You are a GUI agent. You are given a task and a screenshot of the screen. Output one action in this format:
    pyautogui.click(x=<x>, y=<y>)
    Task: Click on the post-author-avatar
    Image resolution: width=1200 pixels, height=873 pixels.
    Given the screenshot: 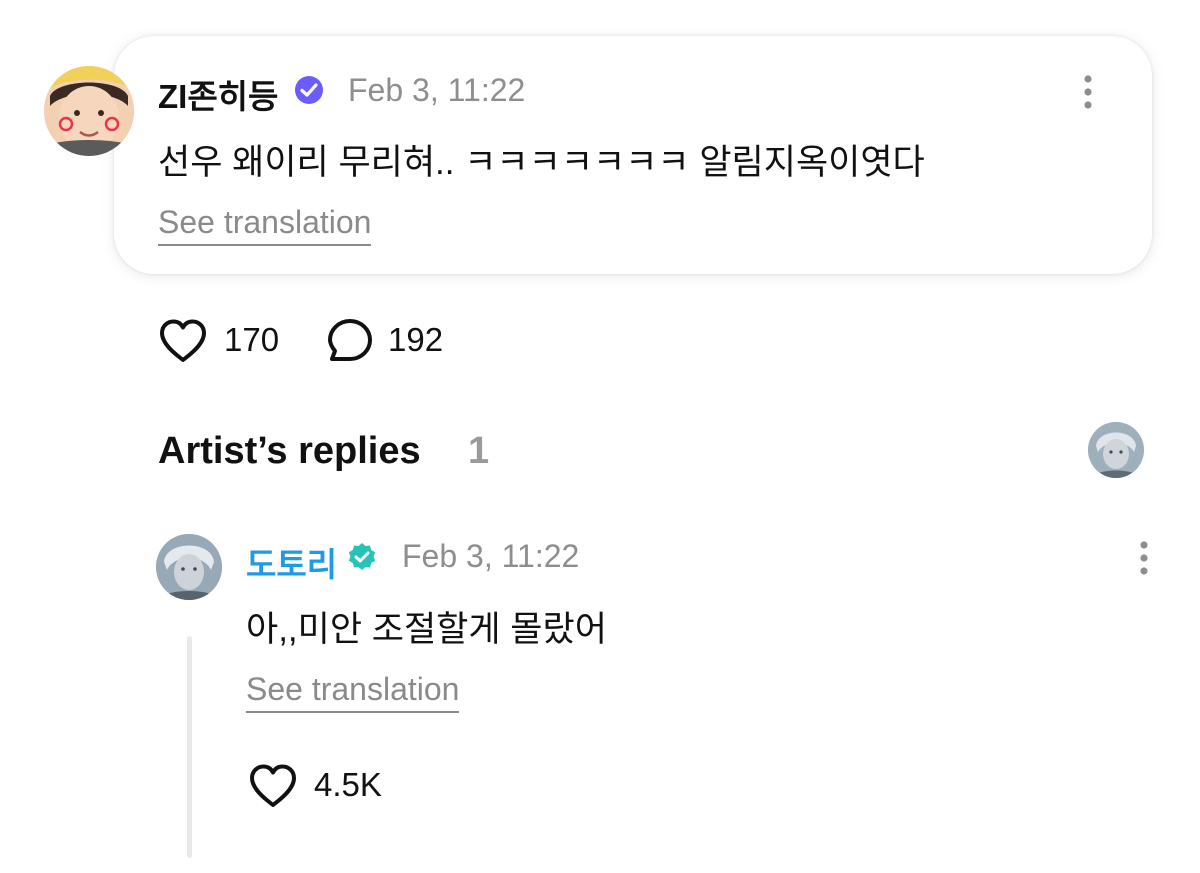 What is the action you would take?
    pyautogui.click(x=89, y=111)
    